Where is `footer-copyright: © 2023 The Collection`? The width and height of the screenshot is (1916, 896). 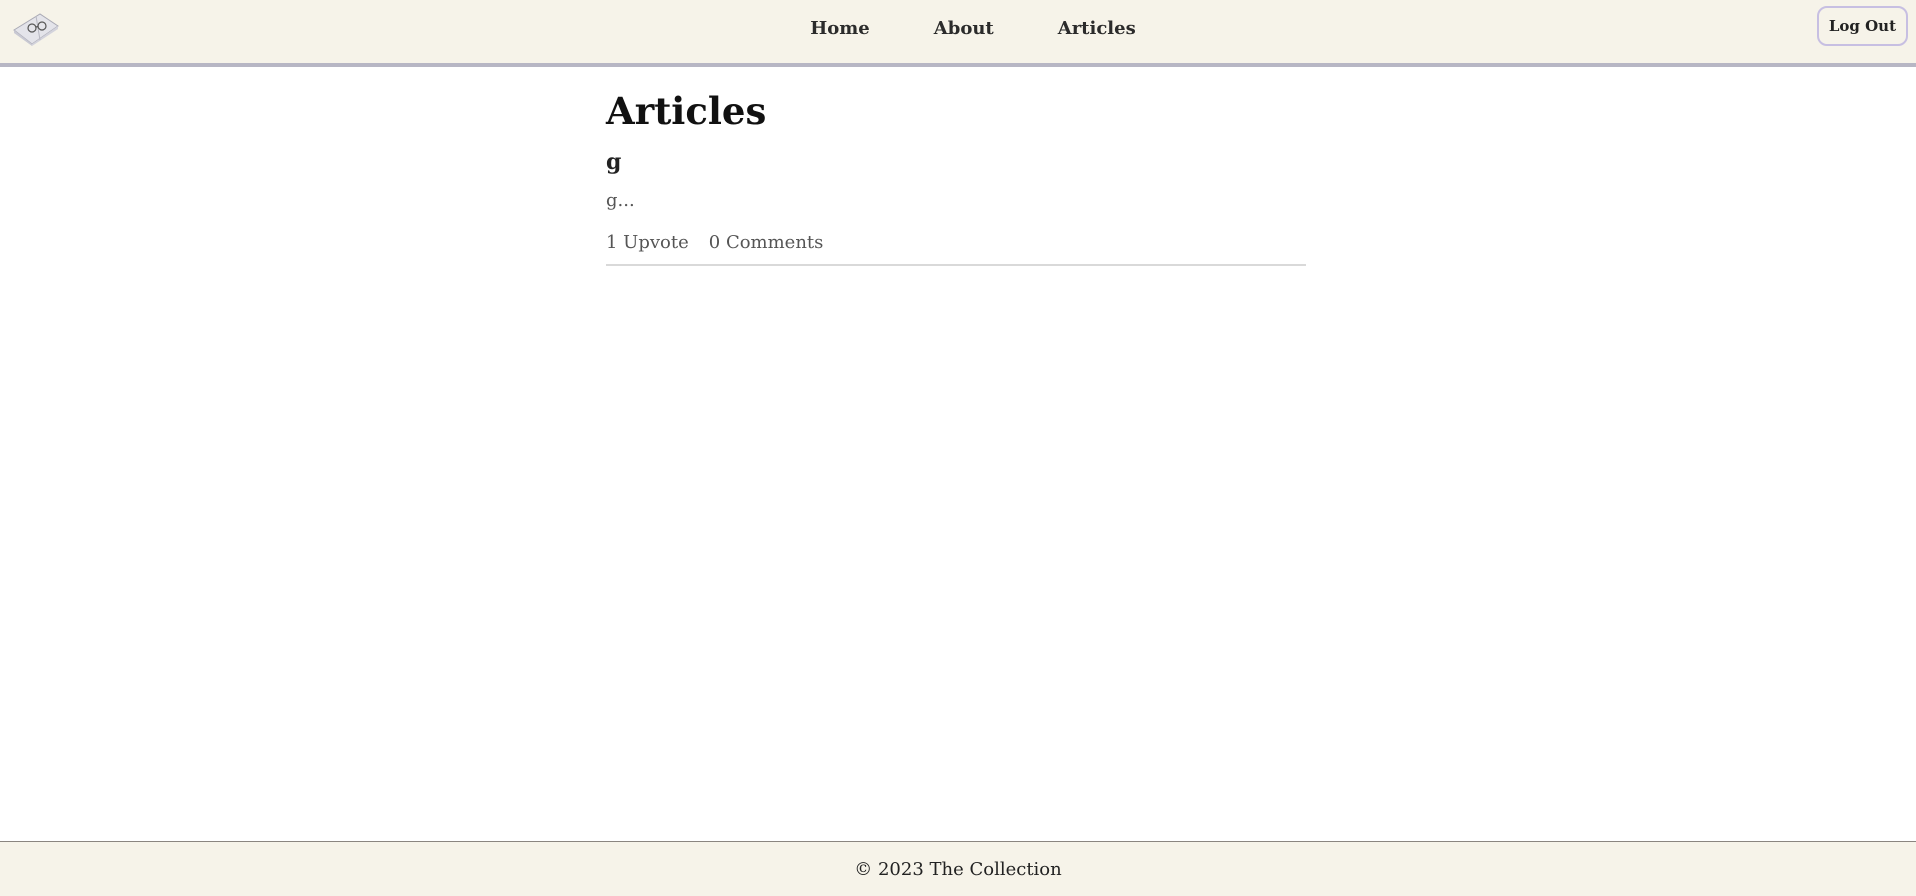 footer-copyright: © 2023 The Collection is located at coordinates (958, 869).